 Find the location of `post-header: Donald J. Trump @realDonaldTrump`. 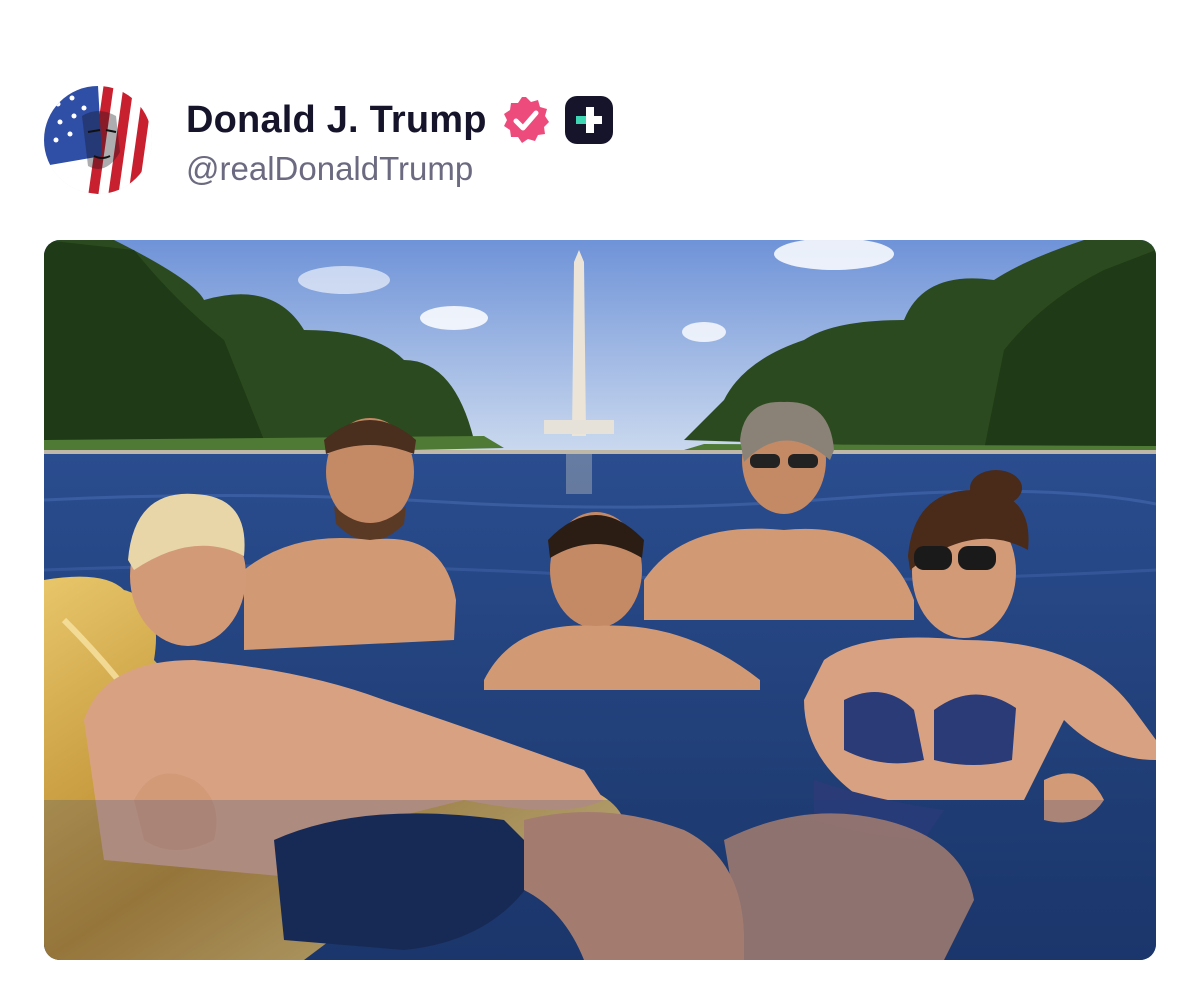

post-header: Donald J. Trump @realDonaldTrump is located at coordinates (329, 140).